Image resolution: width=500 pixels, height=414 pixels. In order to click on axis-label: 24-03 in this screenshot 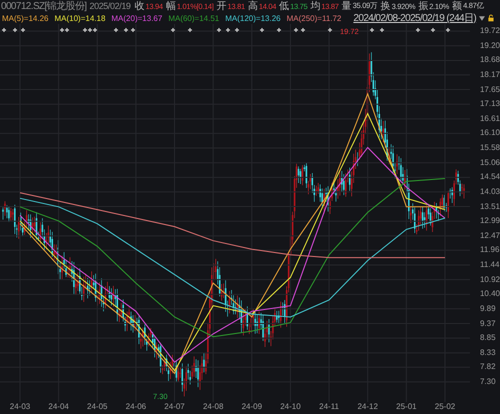, I will do `click(20, 406)`.